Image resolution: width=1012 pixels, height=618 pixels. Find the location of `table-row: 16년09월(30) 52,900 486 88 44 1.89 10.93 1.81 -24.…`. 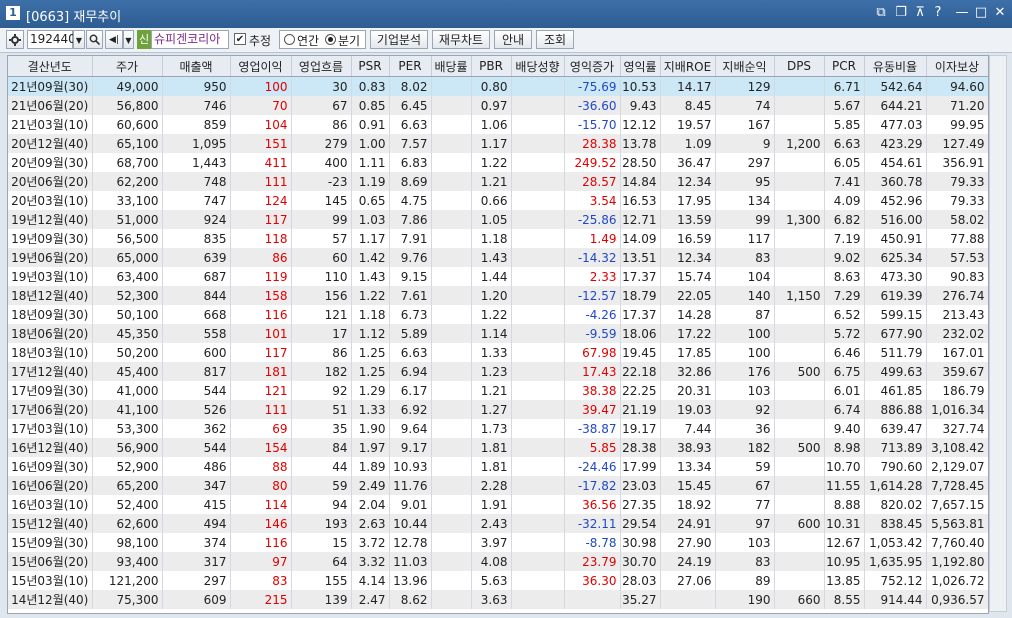

table-row: 16년09월(30) 52,900 486 88 44 1.89 10.93 1.81 -24.… is located at coordinates (498, 466).